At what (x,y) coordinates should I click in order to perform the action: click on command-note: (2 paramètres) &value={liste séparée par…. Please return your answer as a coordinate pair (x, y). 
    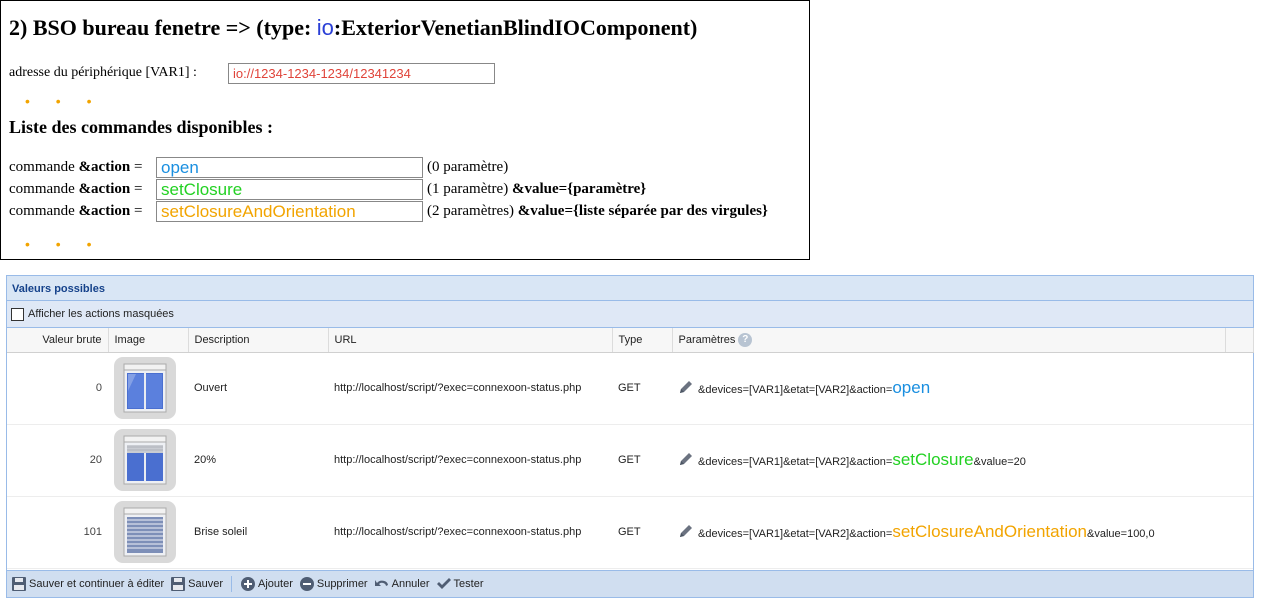
    Looking at the image, I should click on (597, 211).